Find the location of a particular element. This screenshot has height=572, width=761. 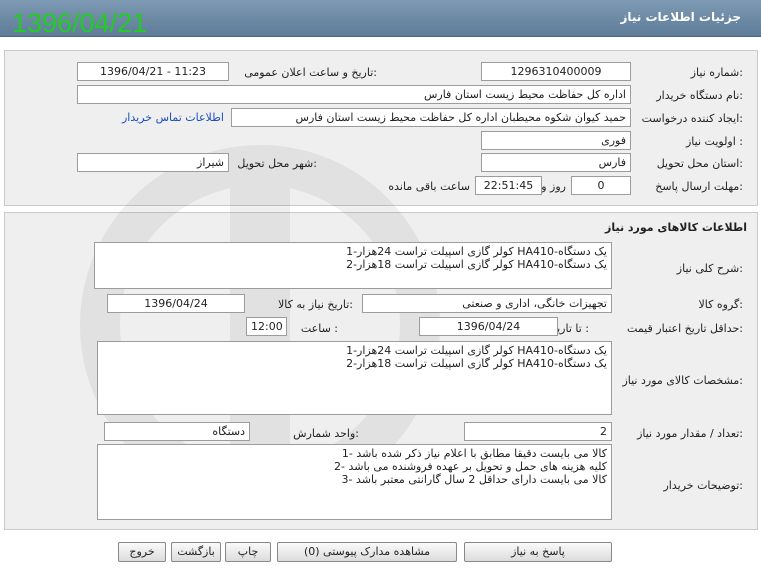

announce-label: تاریخ و ساعت اعلان عمومی: is located at coordinates (310, 72).